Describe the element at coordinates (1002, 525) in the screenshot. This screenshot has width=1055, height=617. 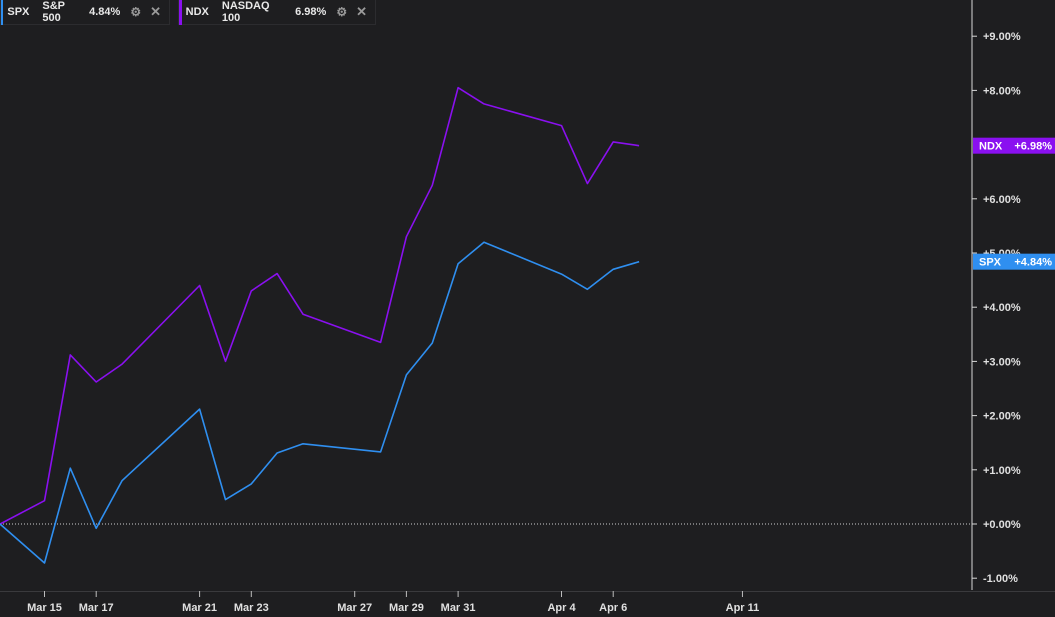
I see `y-tick-label: +0.00%` at that location.